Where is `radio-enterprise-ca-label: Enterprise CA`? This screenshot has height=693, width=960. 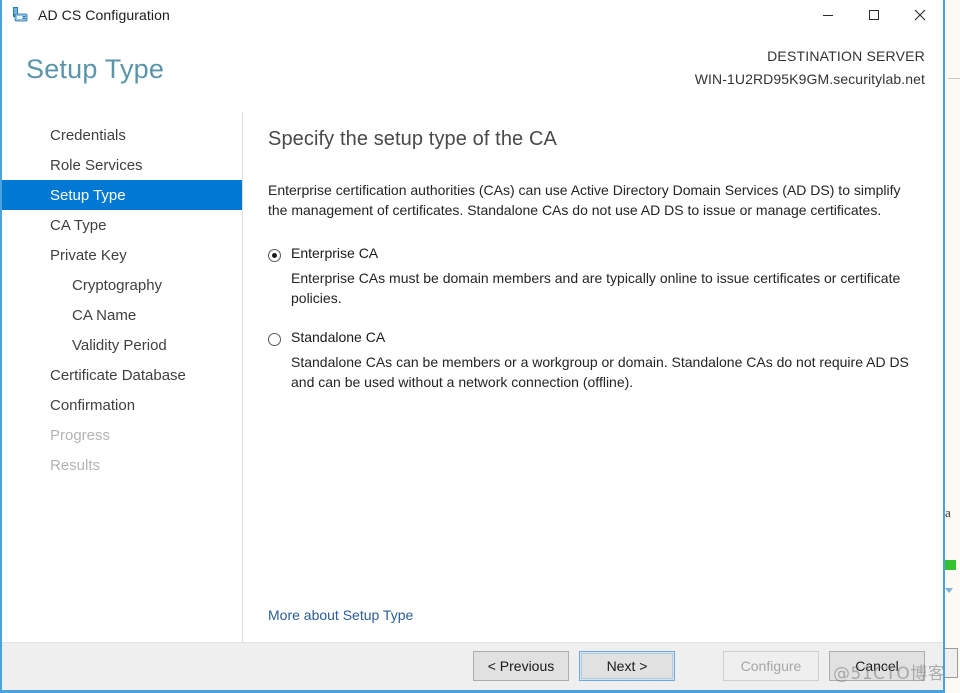
radio-enterprise-ca-label: Enterprise CA is located at coordinates (335, 253).